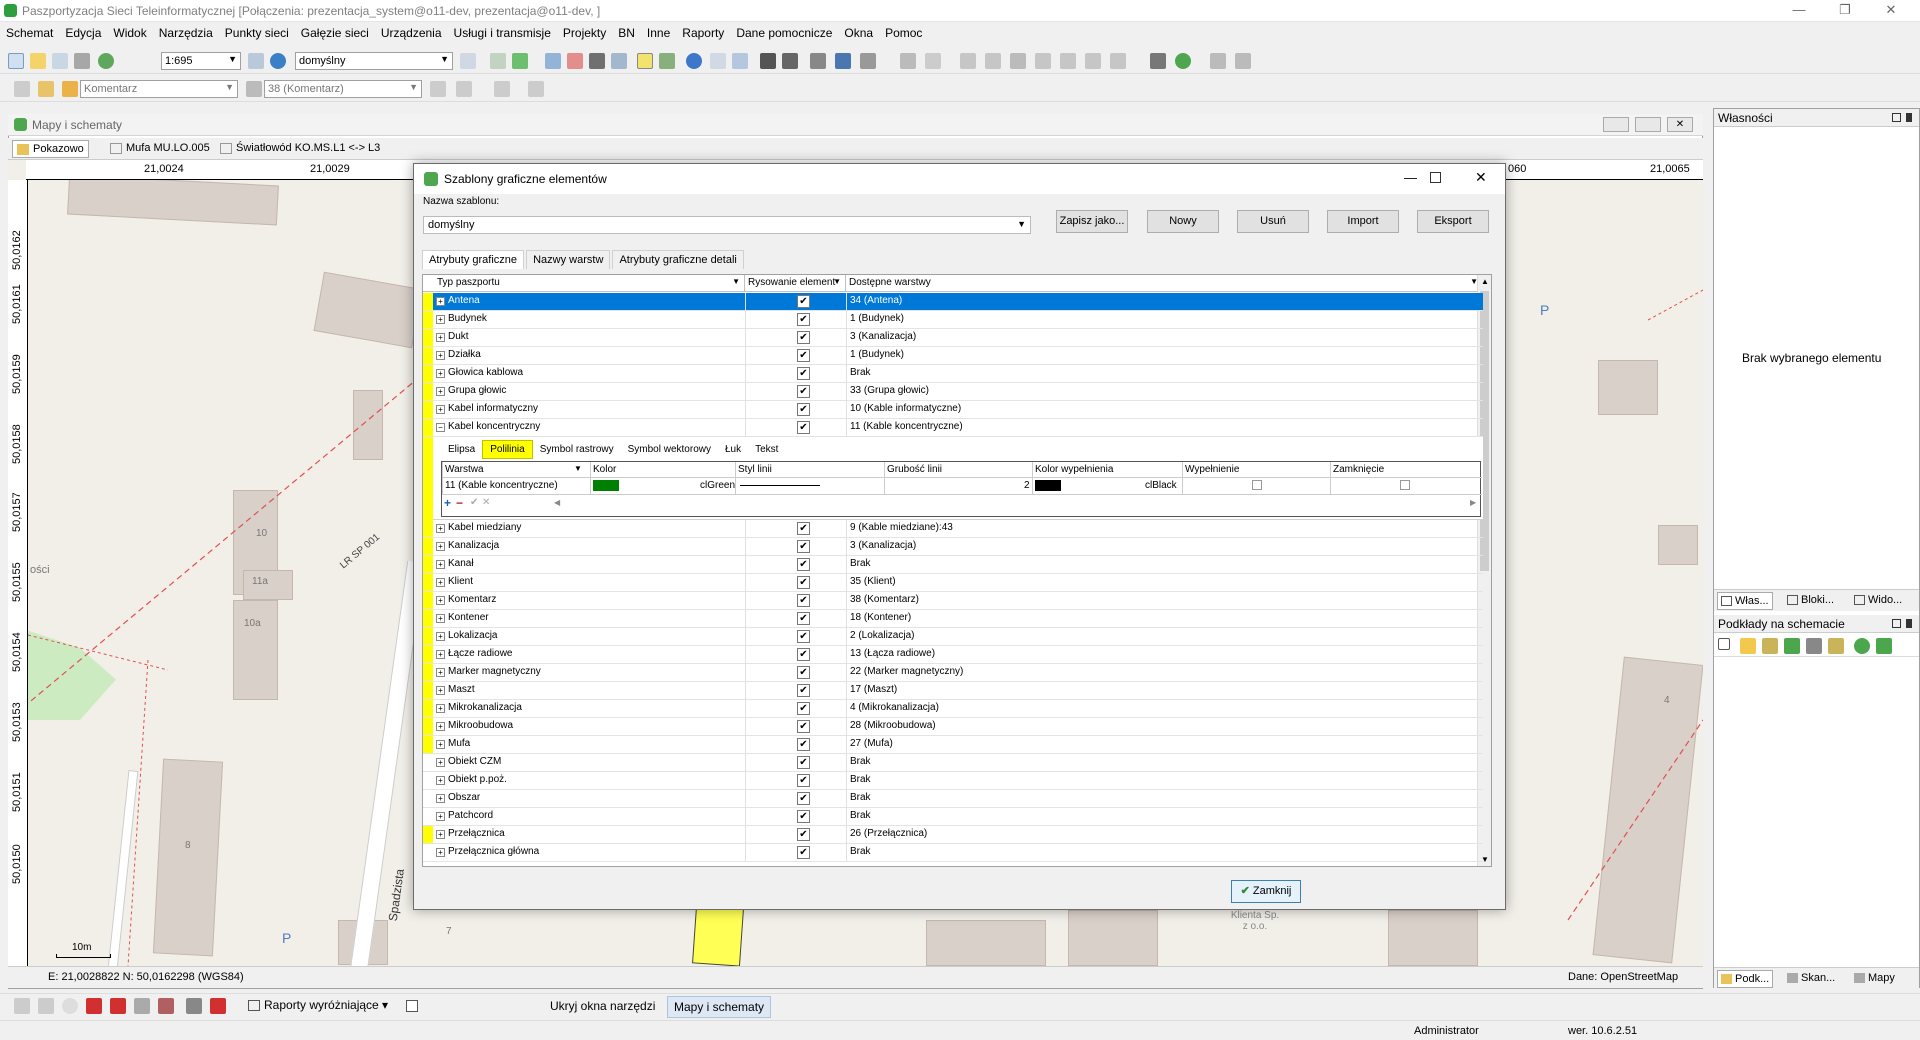 The height and width of the screenshot is (1040, 1920). I want to click on table-row: + Działka ✔ 1 (Budynek), so click(953, 356).